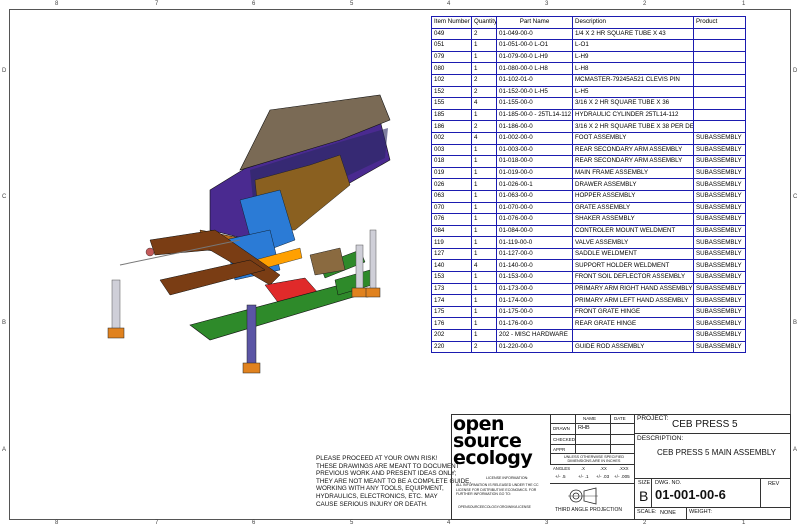 The image size is (800, 529). Describe the element at coordinates (633, 312) in the screenshot. I see `bom-description: FRONT GRATE HINGE` at that location.